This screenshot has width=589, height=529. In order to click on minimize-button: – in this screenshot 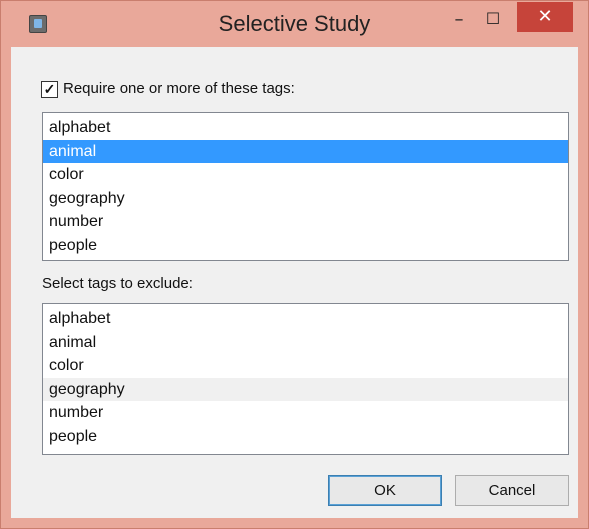, I will do `click(459, 20)`.